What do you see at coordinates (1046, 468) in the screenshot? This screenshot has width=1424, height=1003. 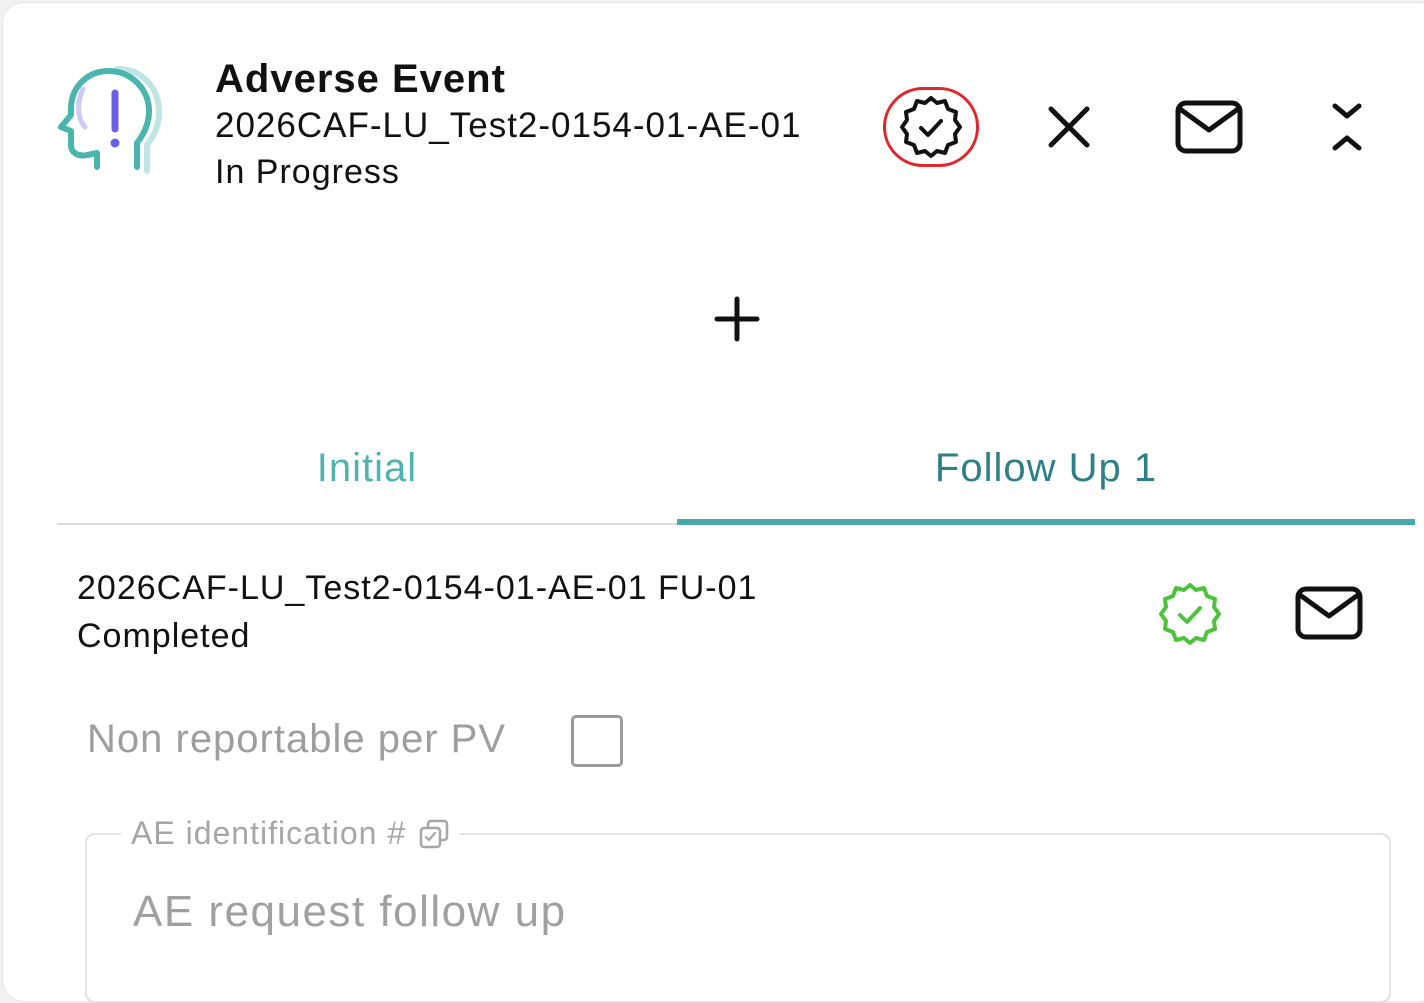 I see `tab-follow-up-1: Follow Up 1` at bounding box center [1046, 468].